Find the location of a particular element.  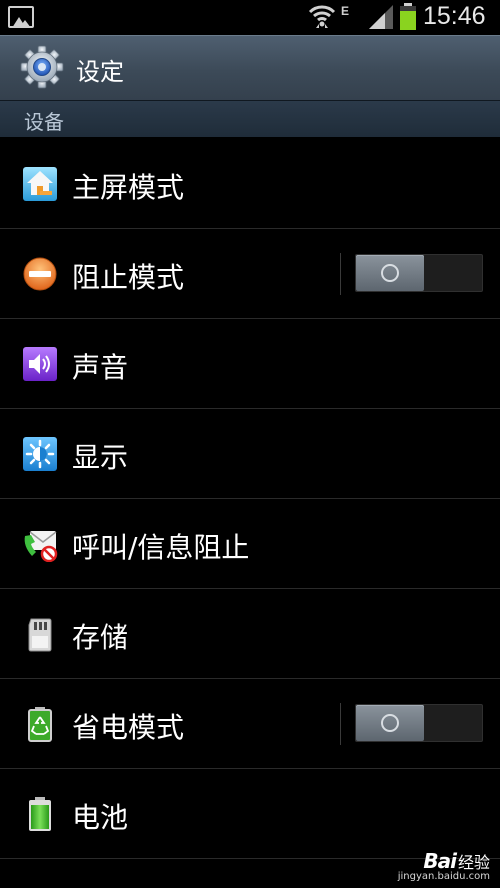

settings-item-label: 省电模式 is located at coordinates (128, 727).